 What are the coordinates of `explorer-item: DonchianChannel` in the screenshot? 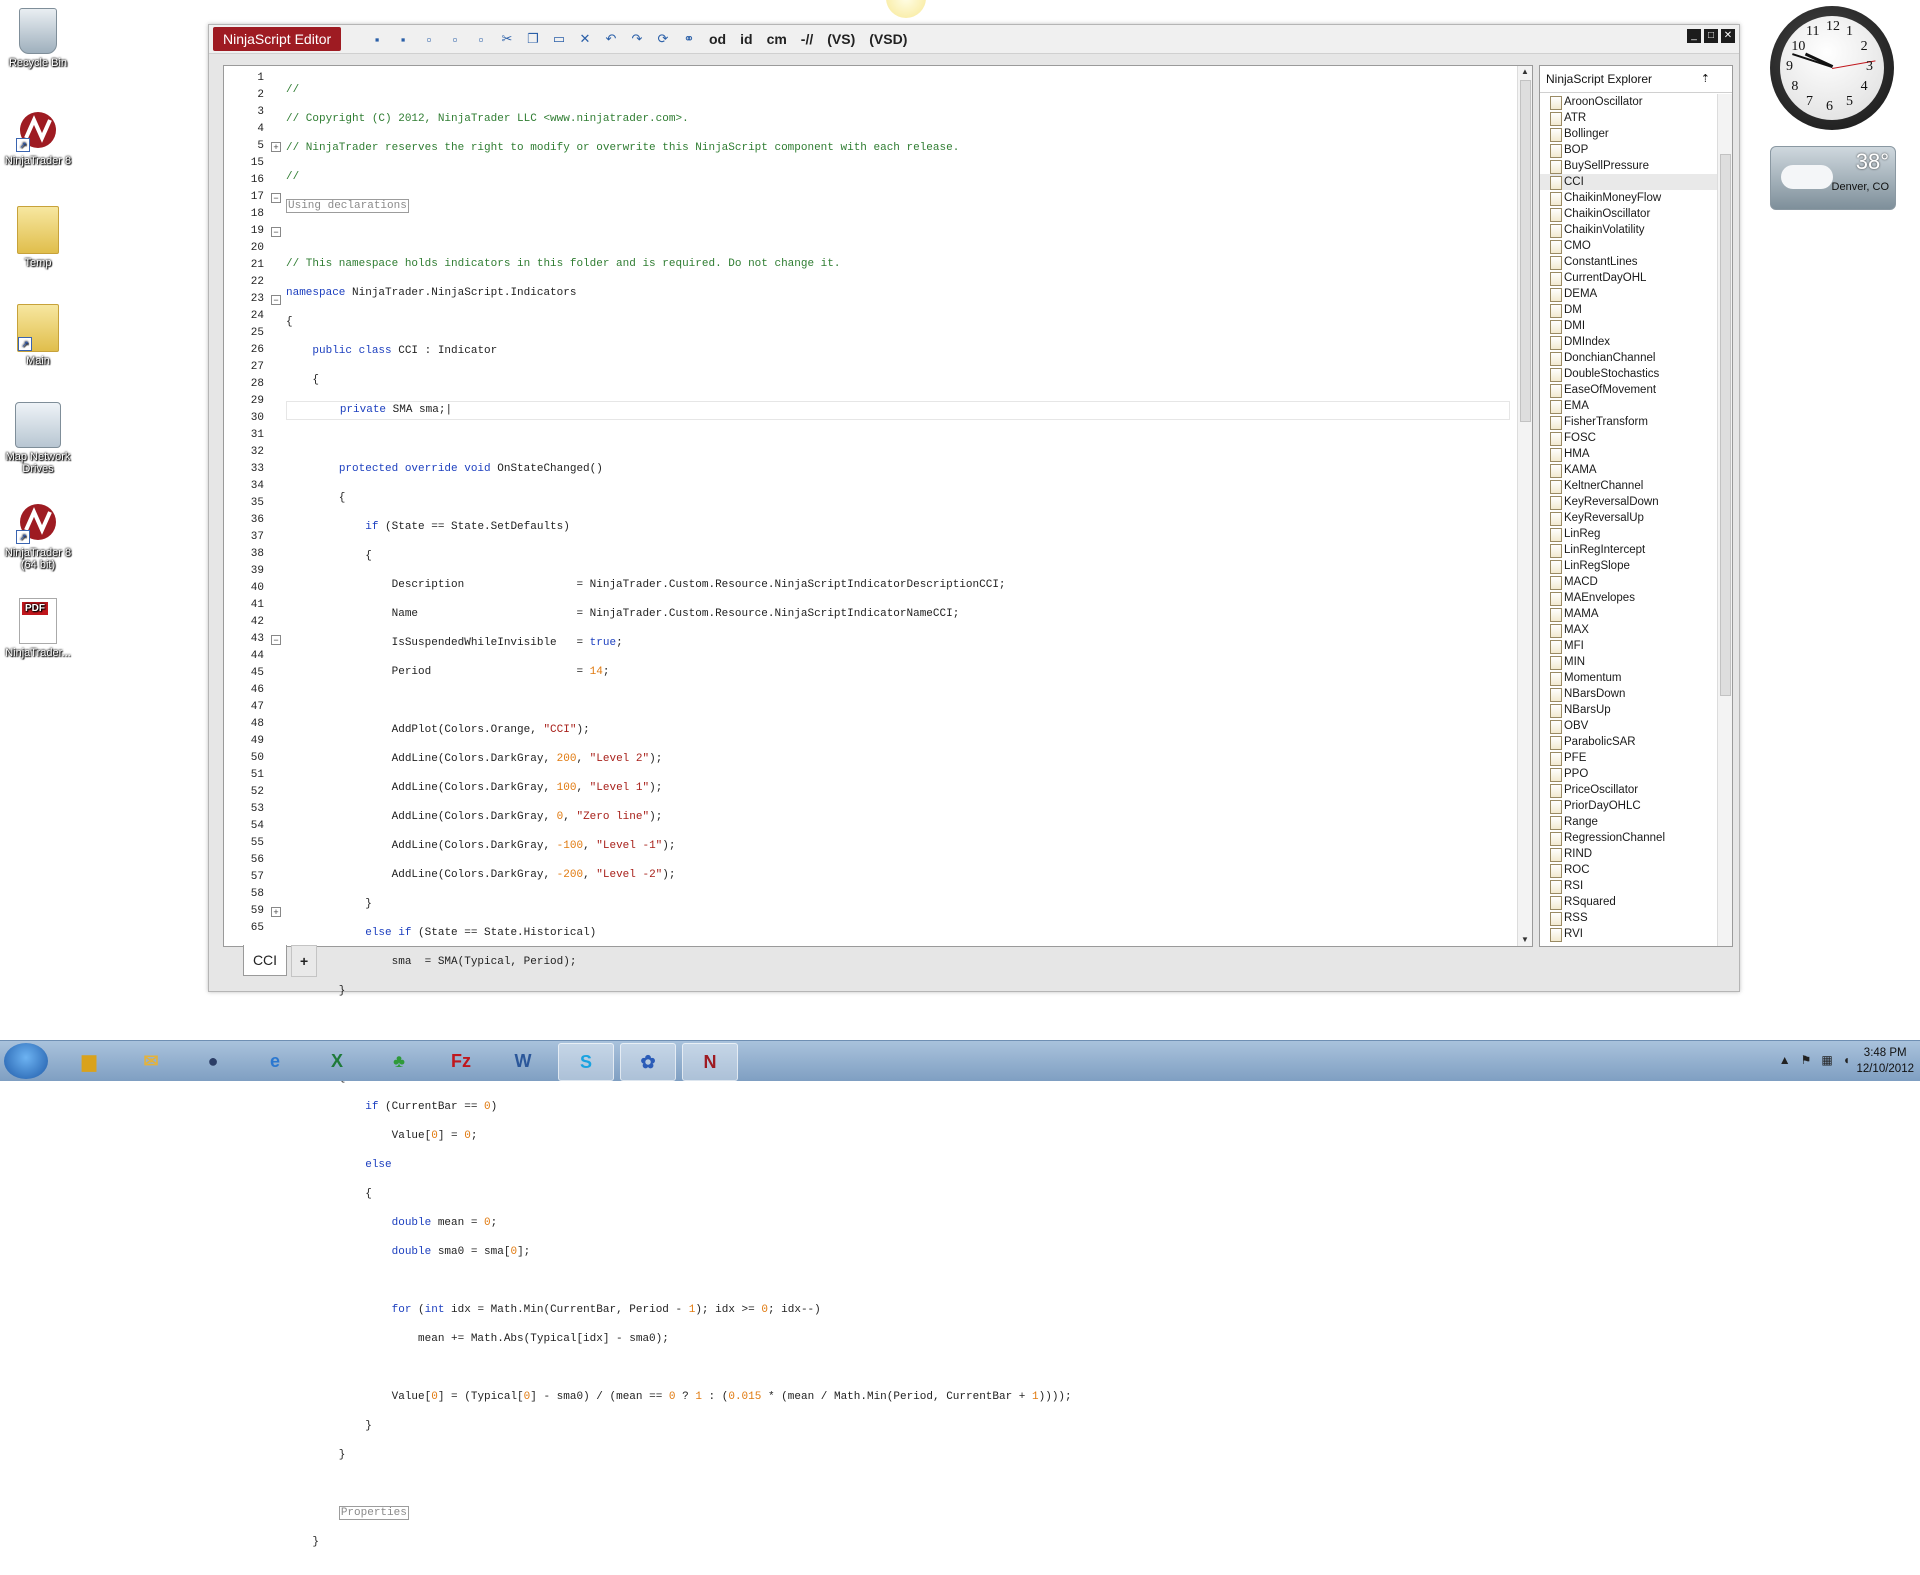 It's located at (1629, 358).